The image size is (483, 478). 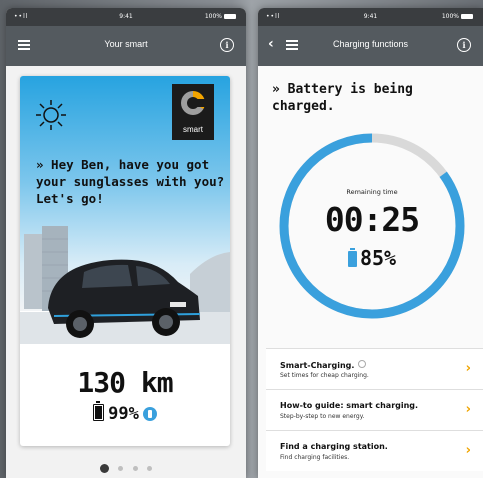 What do you see at coordinates (362, 364) in the screenshot?
I see `clock-icon` at bounding box center [362, 364].